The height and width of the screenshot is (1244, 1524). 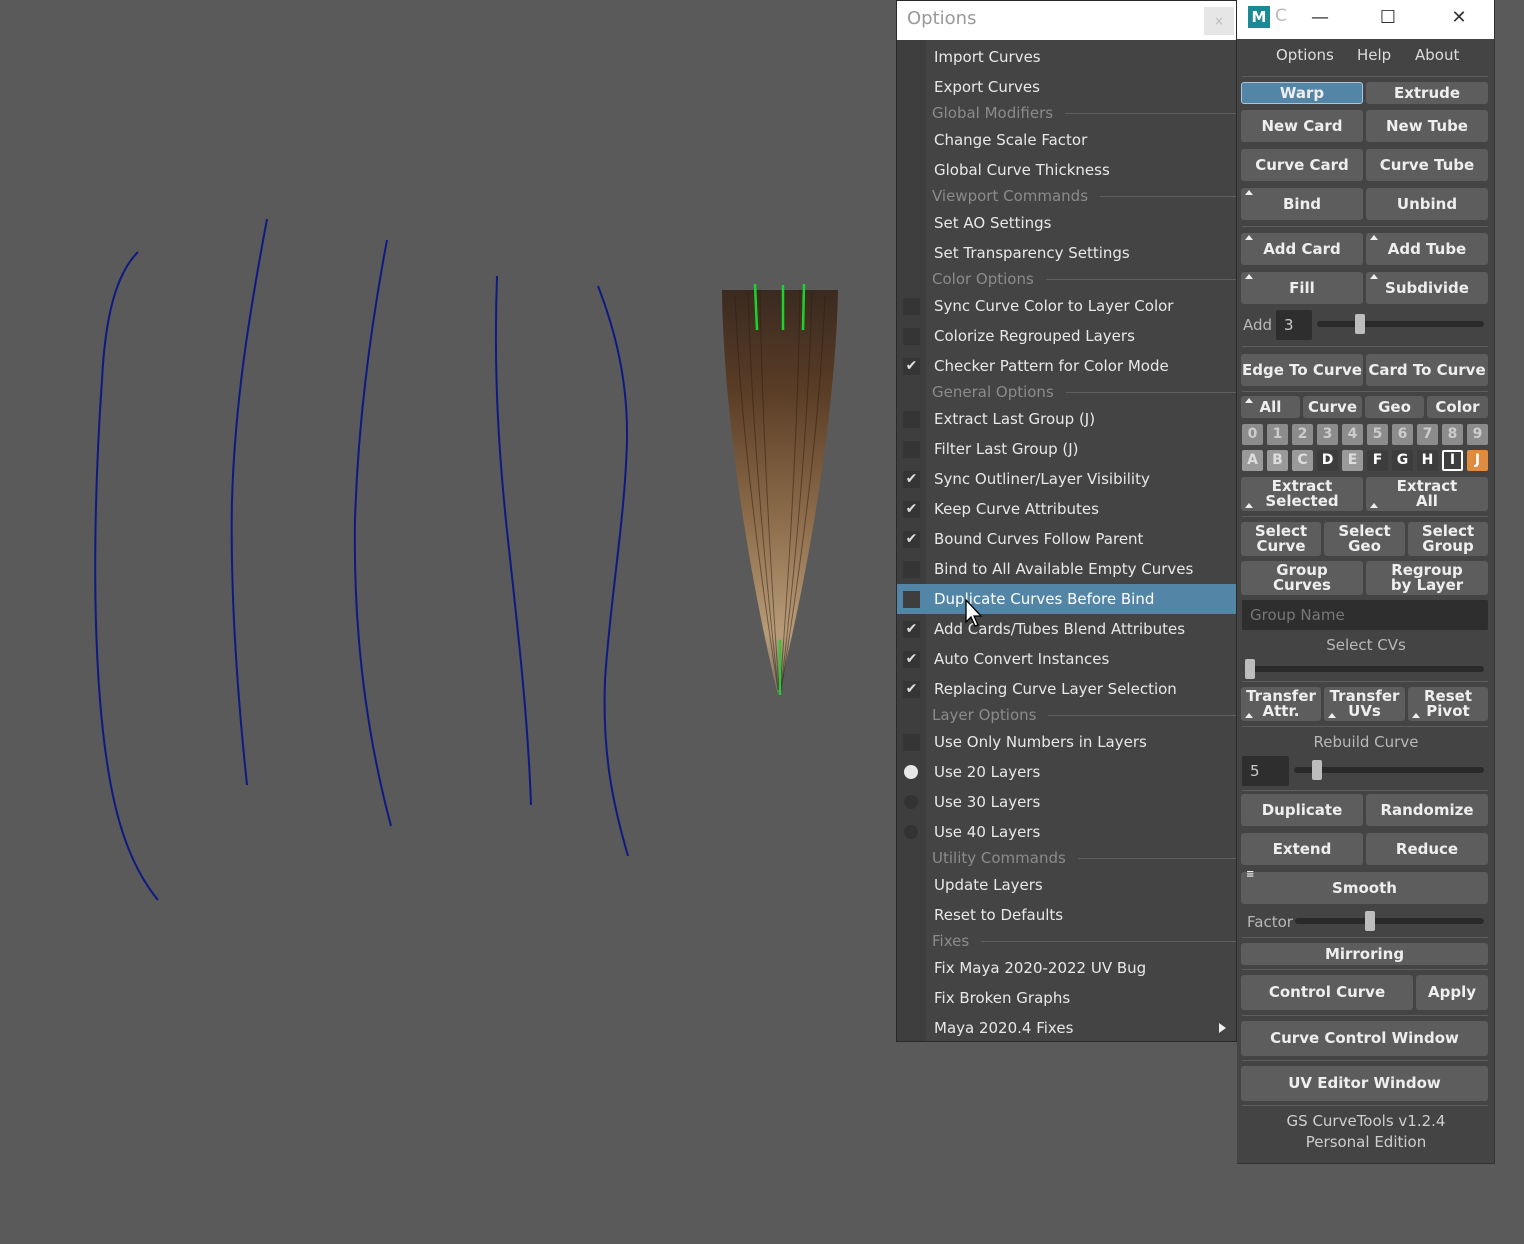 I want to click on bind-button: Bind, so click(x=1302, y=204).